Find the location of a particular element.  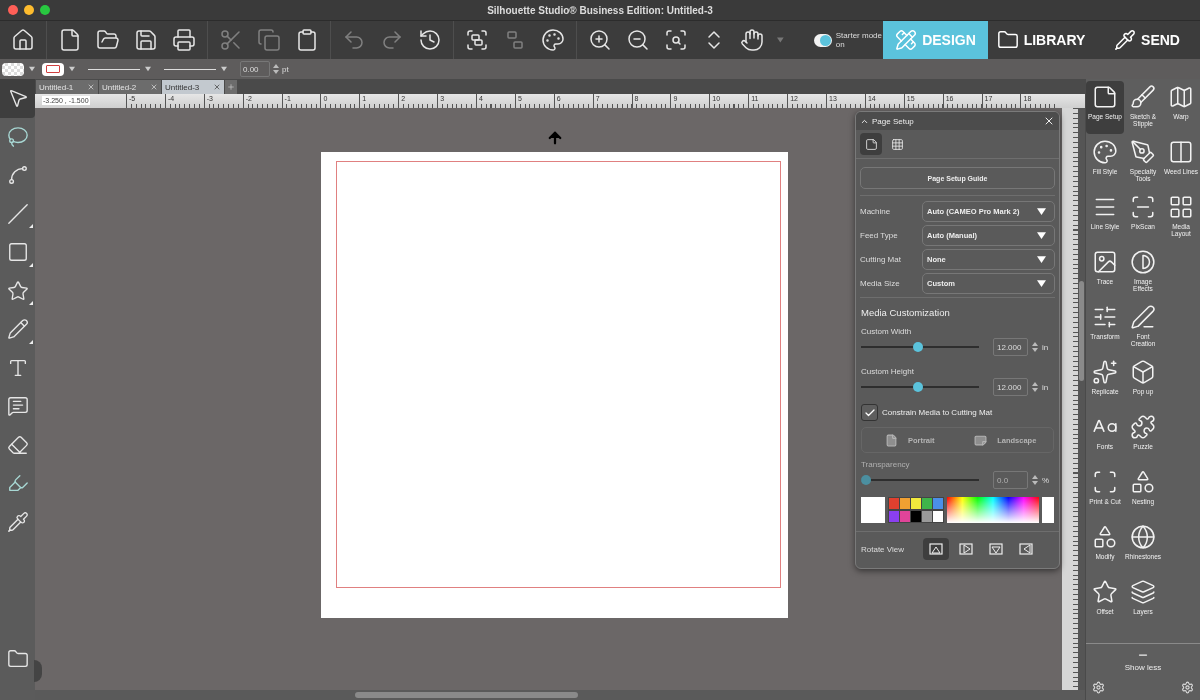

scissors-icon is located at coordinates (231, 40).